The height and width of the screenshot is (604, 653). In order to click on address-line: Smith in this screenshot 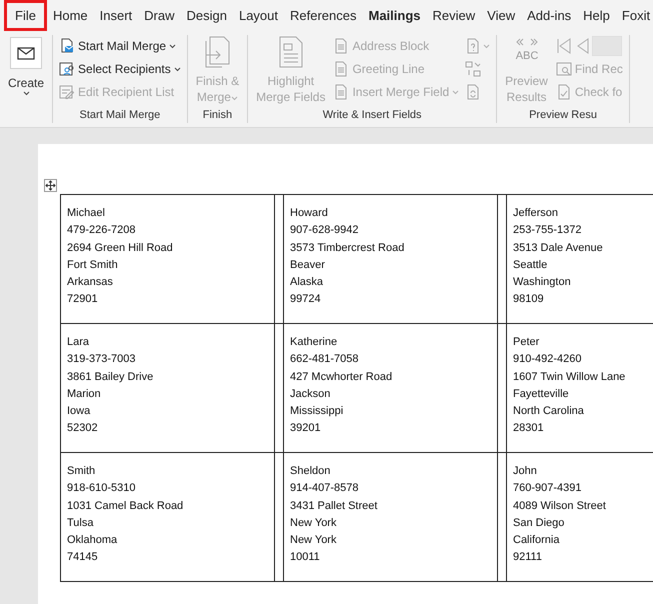, I will do `click(81, 471)`.